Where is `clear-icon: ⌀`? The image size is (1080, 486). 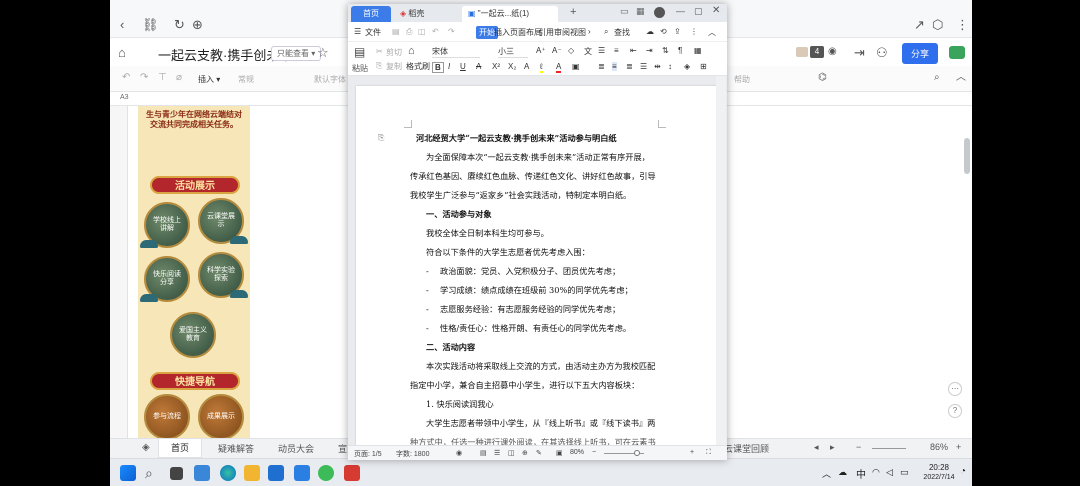 clear-icon: ⌀ is located at coordinates (179, 78).